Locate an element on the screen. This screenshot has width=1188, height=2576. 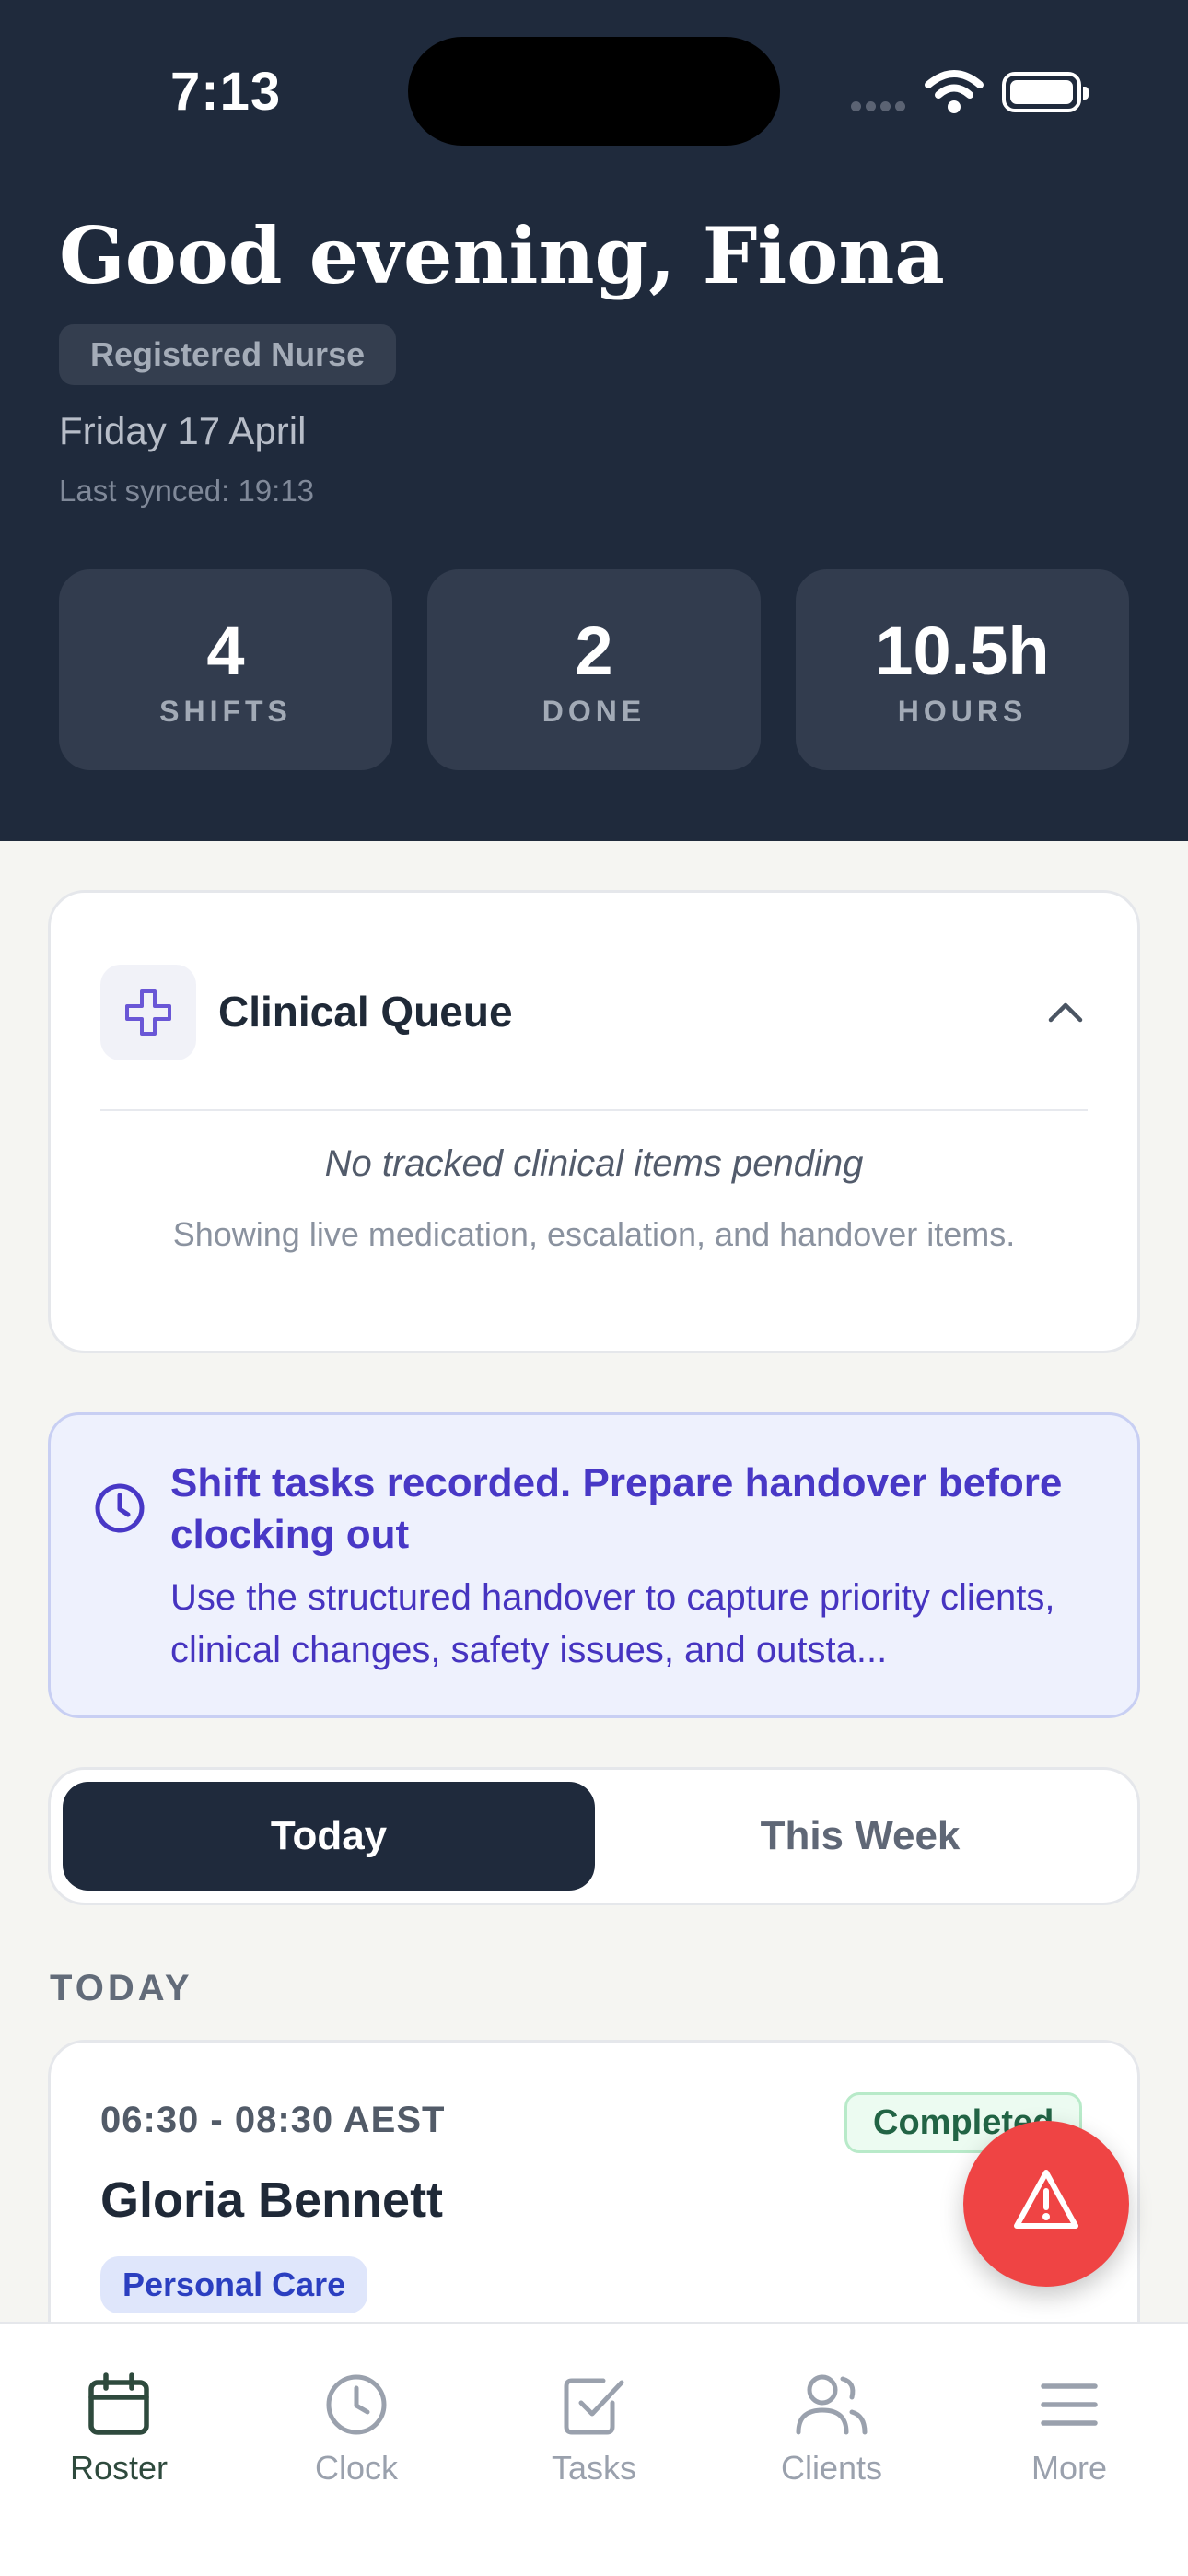
clinical-queue-empty: No tracked clinical items pending is located at coordinates (594, 1163).